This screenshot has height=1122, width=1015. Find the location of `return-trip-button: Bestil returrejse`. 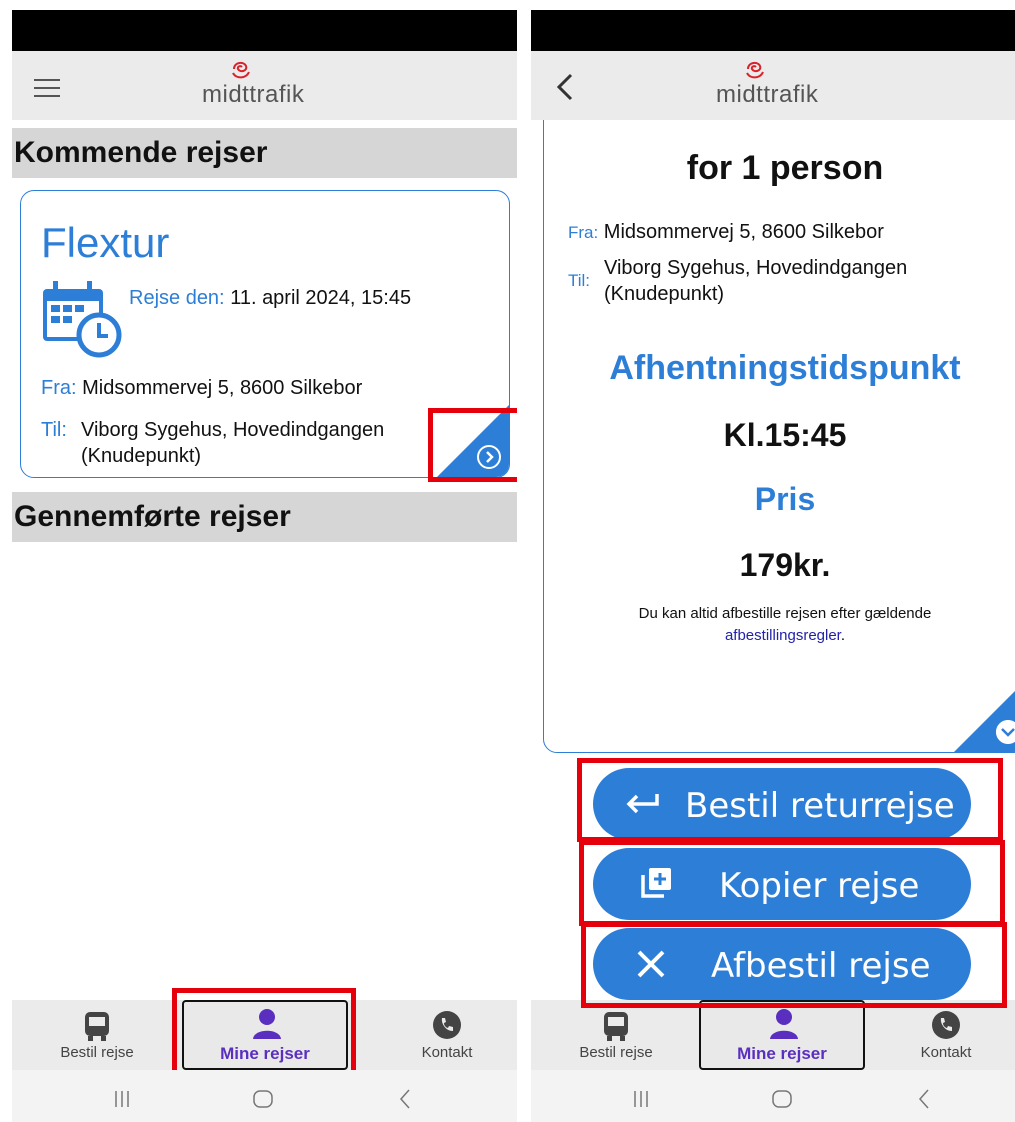

return-trip-button: Bestil returrejse is located at coordinates (782, 804).